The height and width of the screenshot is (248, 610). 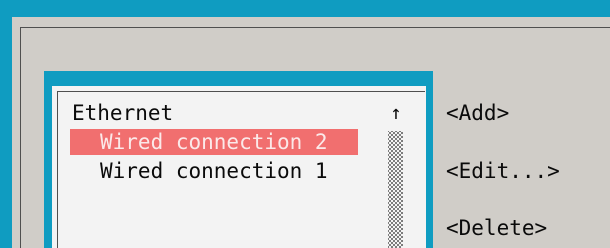 I want to click on scrollbar-track, so click(x=395, y=189).